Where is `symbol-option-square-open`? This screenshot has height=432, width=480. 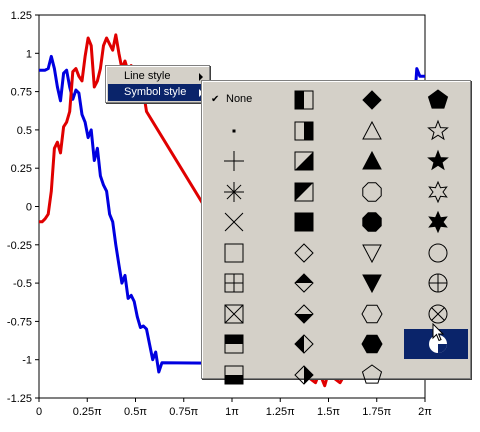
symbol-option-square-open is located at coordinates (234, 253).